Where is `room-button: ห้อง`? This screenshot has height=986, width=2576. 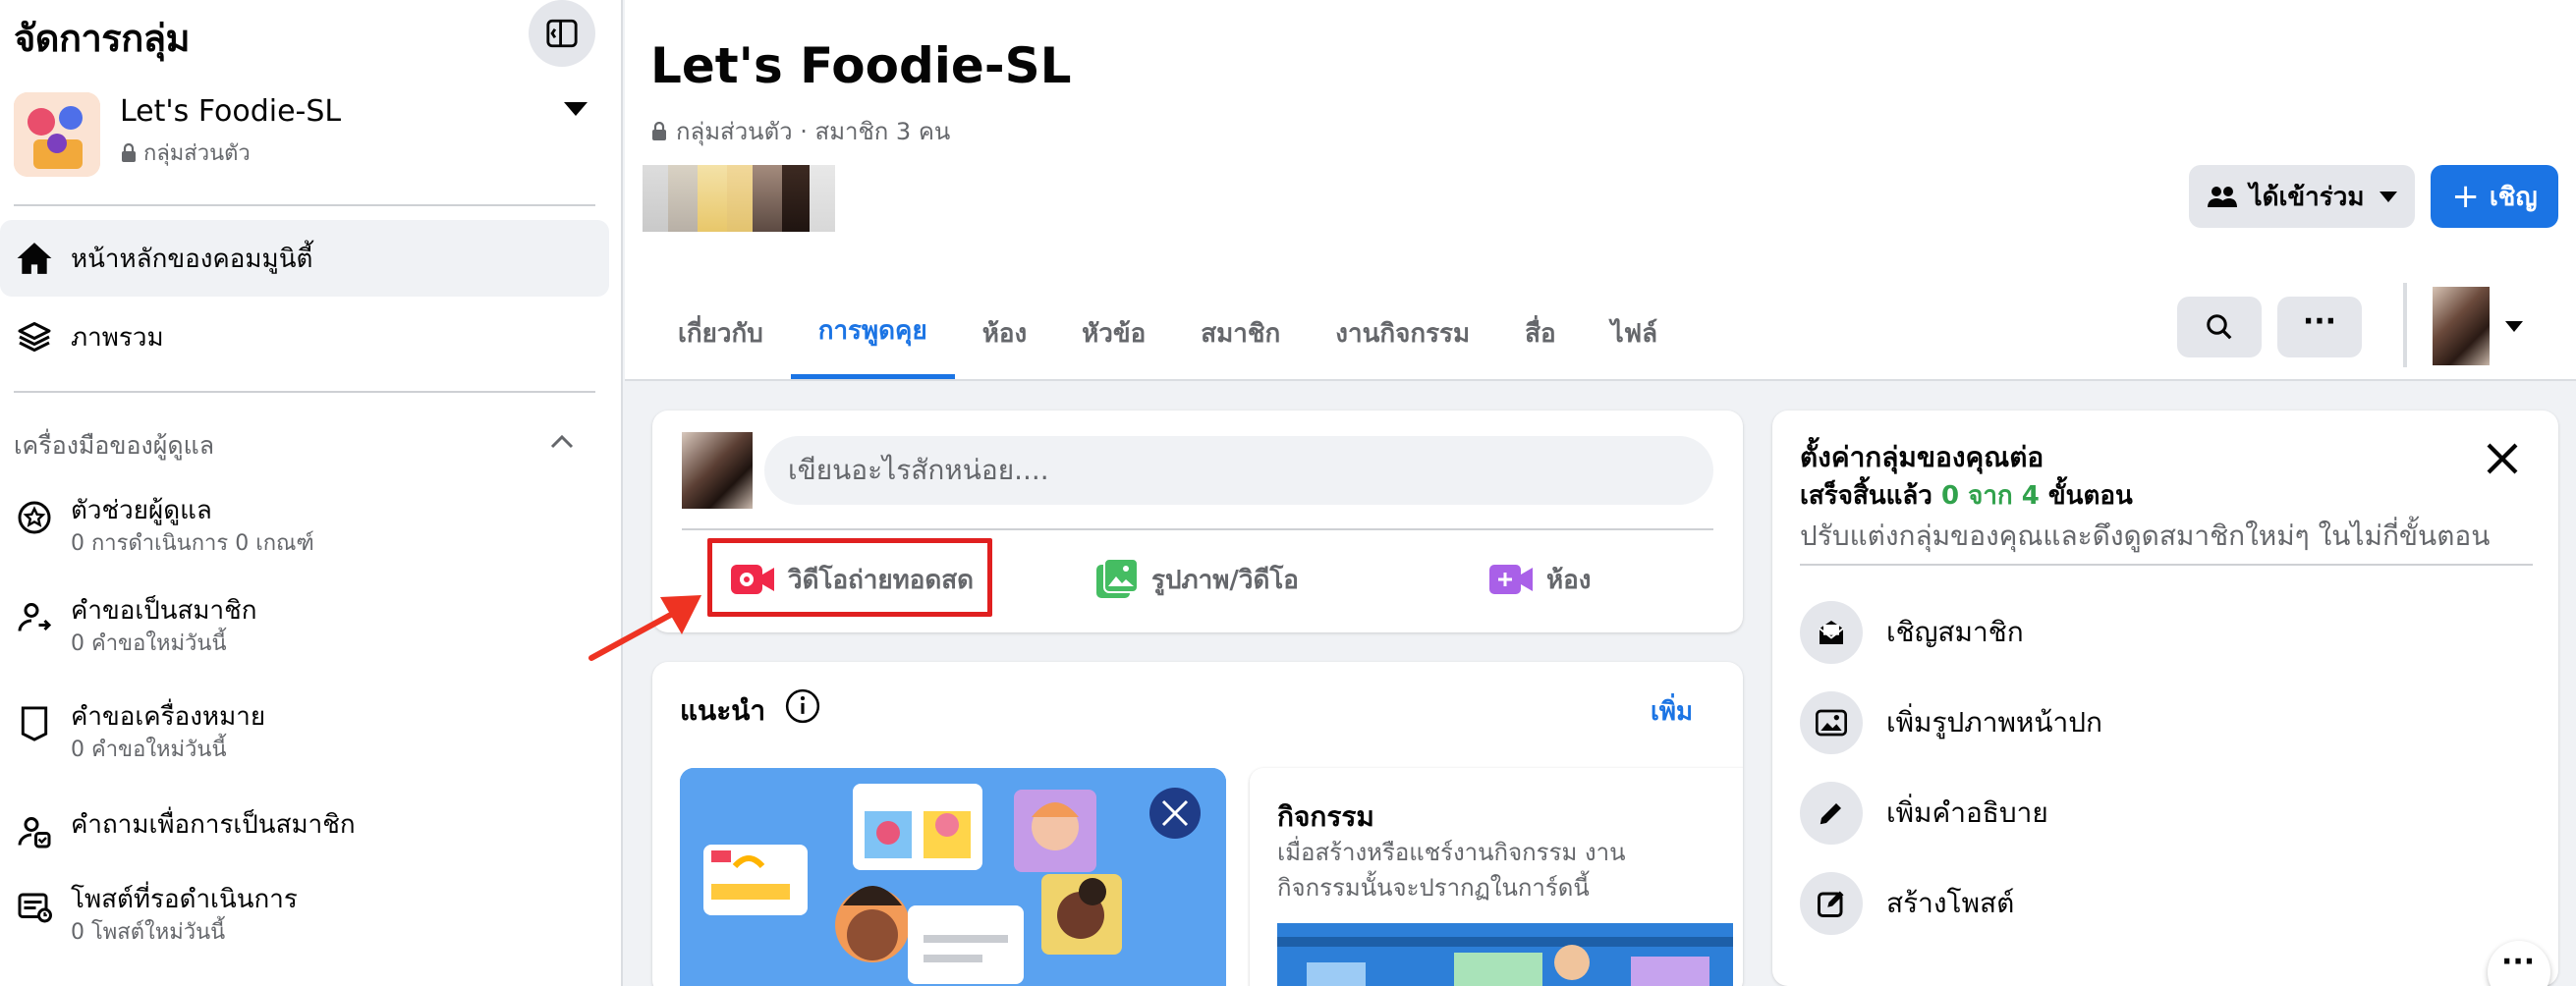 room-button: ห้อง is located at coordinates (1540, 579).